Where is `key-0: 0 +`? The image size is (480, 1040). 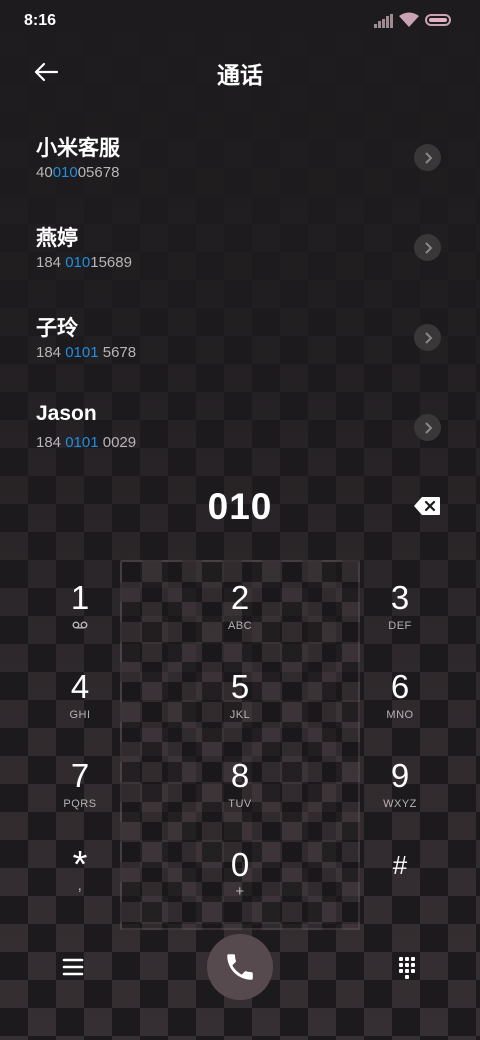
key-0: 0 + is located at coordinates (240, 885).